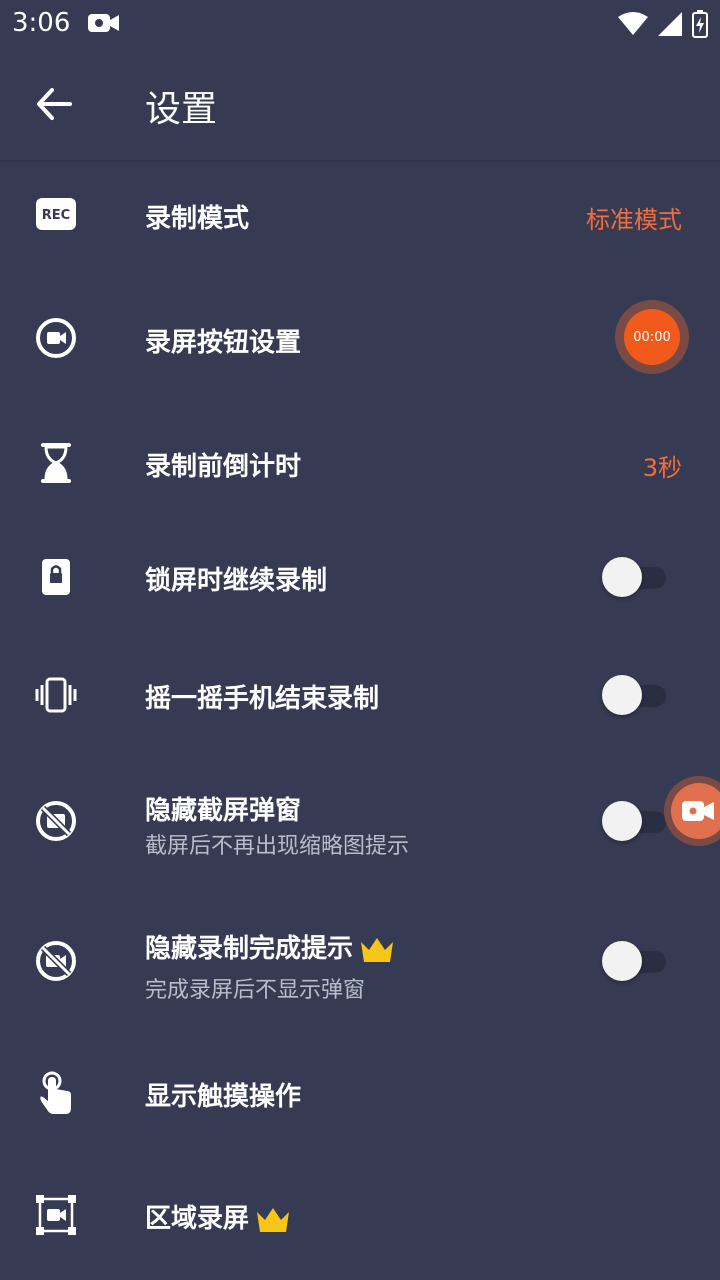 This screenshot has height=1280, width=720. I want to click on setting-label: 区域录屏, so click(197, 1219).